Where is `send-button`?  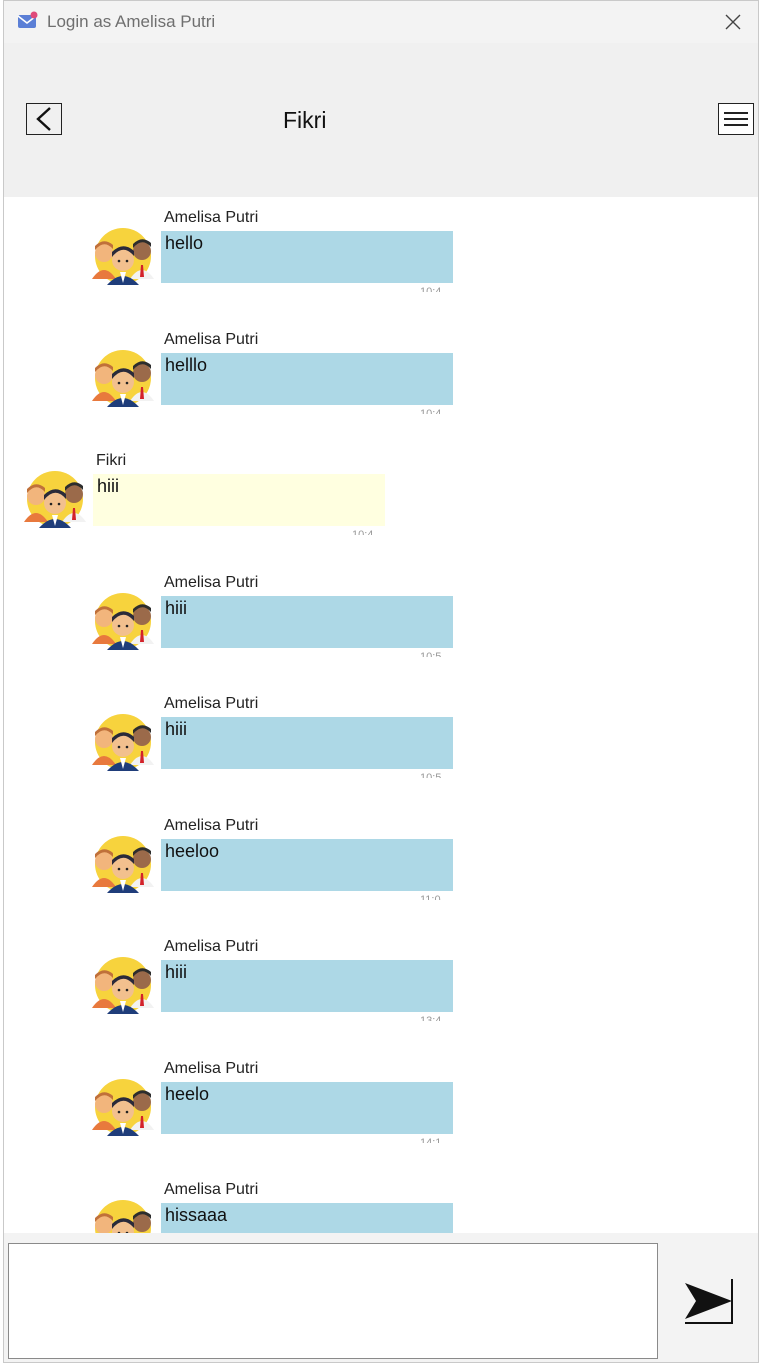
send-button is located at coordinates (709, 1301).